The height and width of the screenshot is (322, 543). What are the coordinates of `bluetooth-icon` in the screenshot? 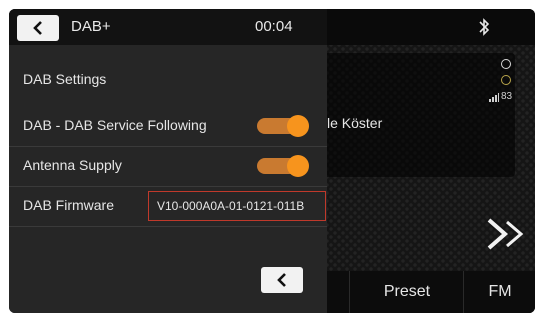 It's located at (484, 27).